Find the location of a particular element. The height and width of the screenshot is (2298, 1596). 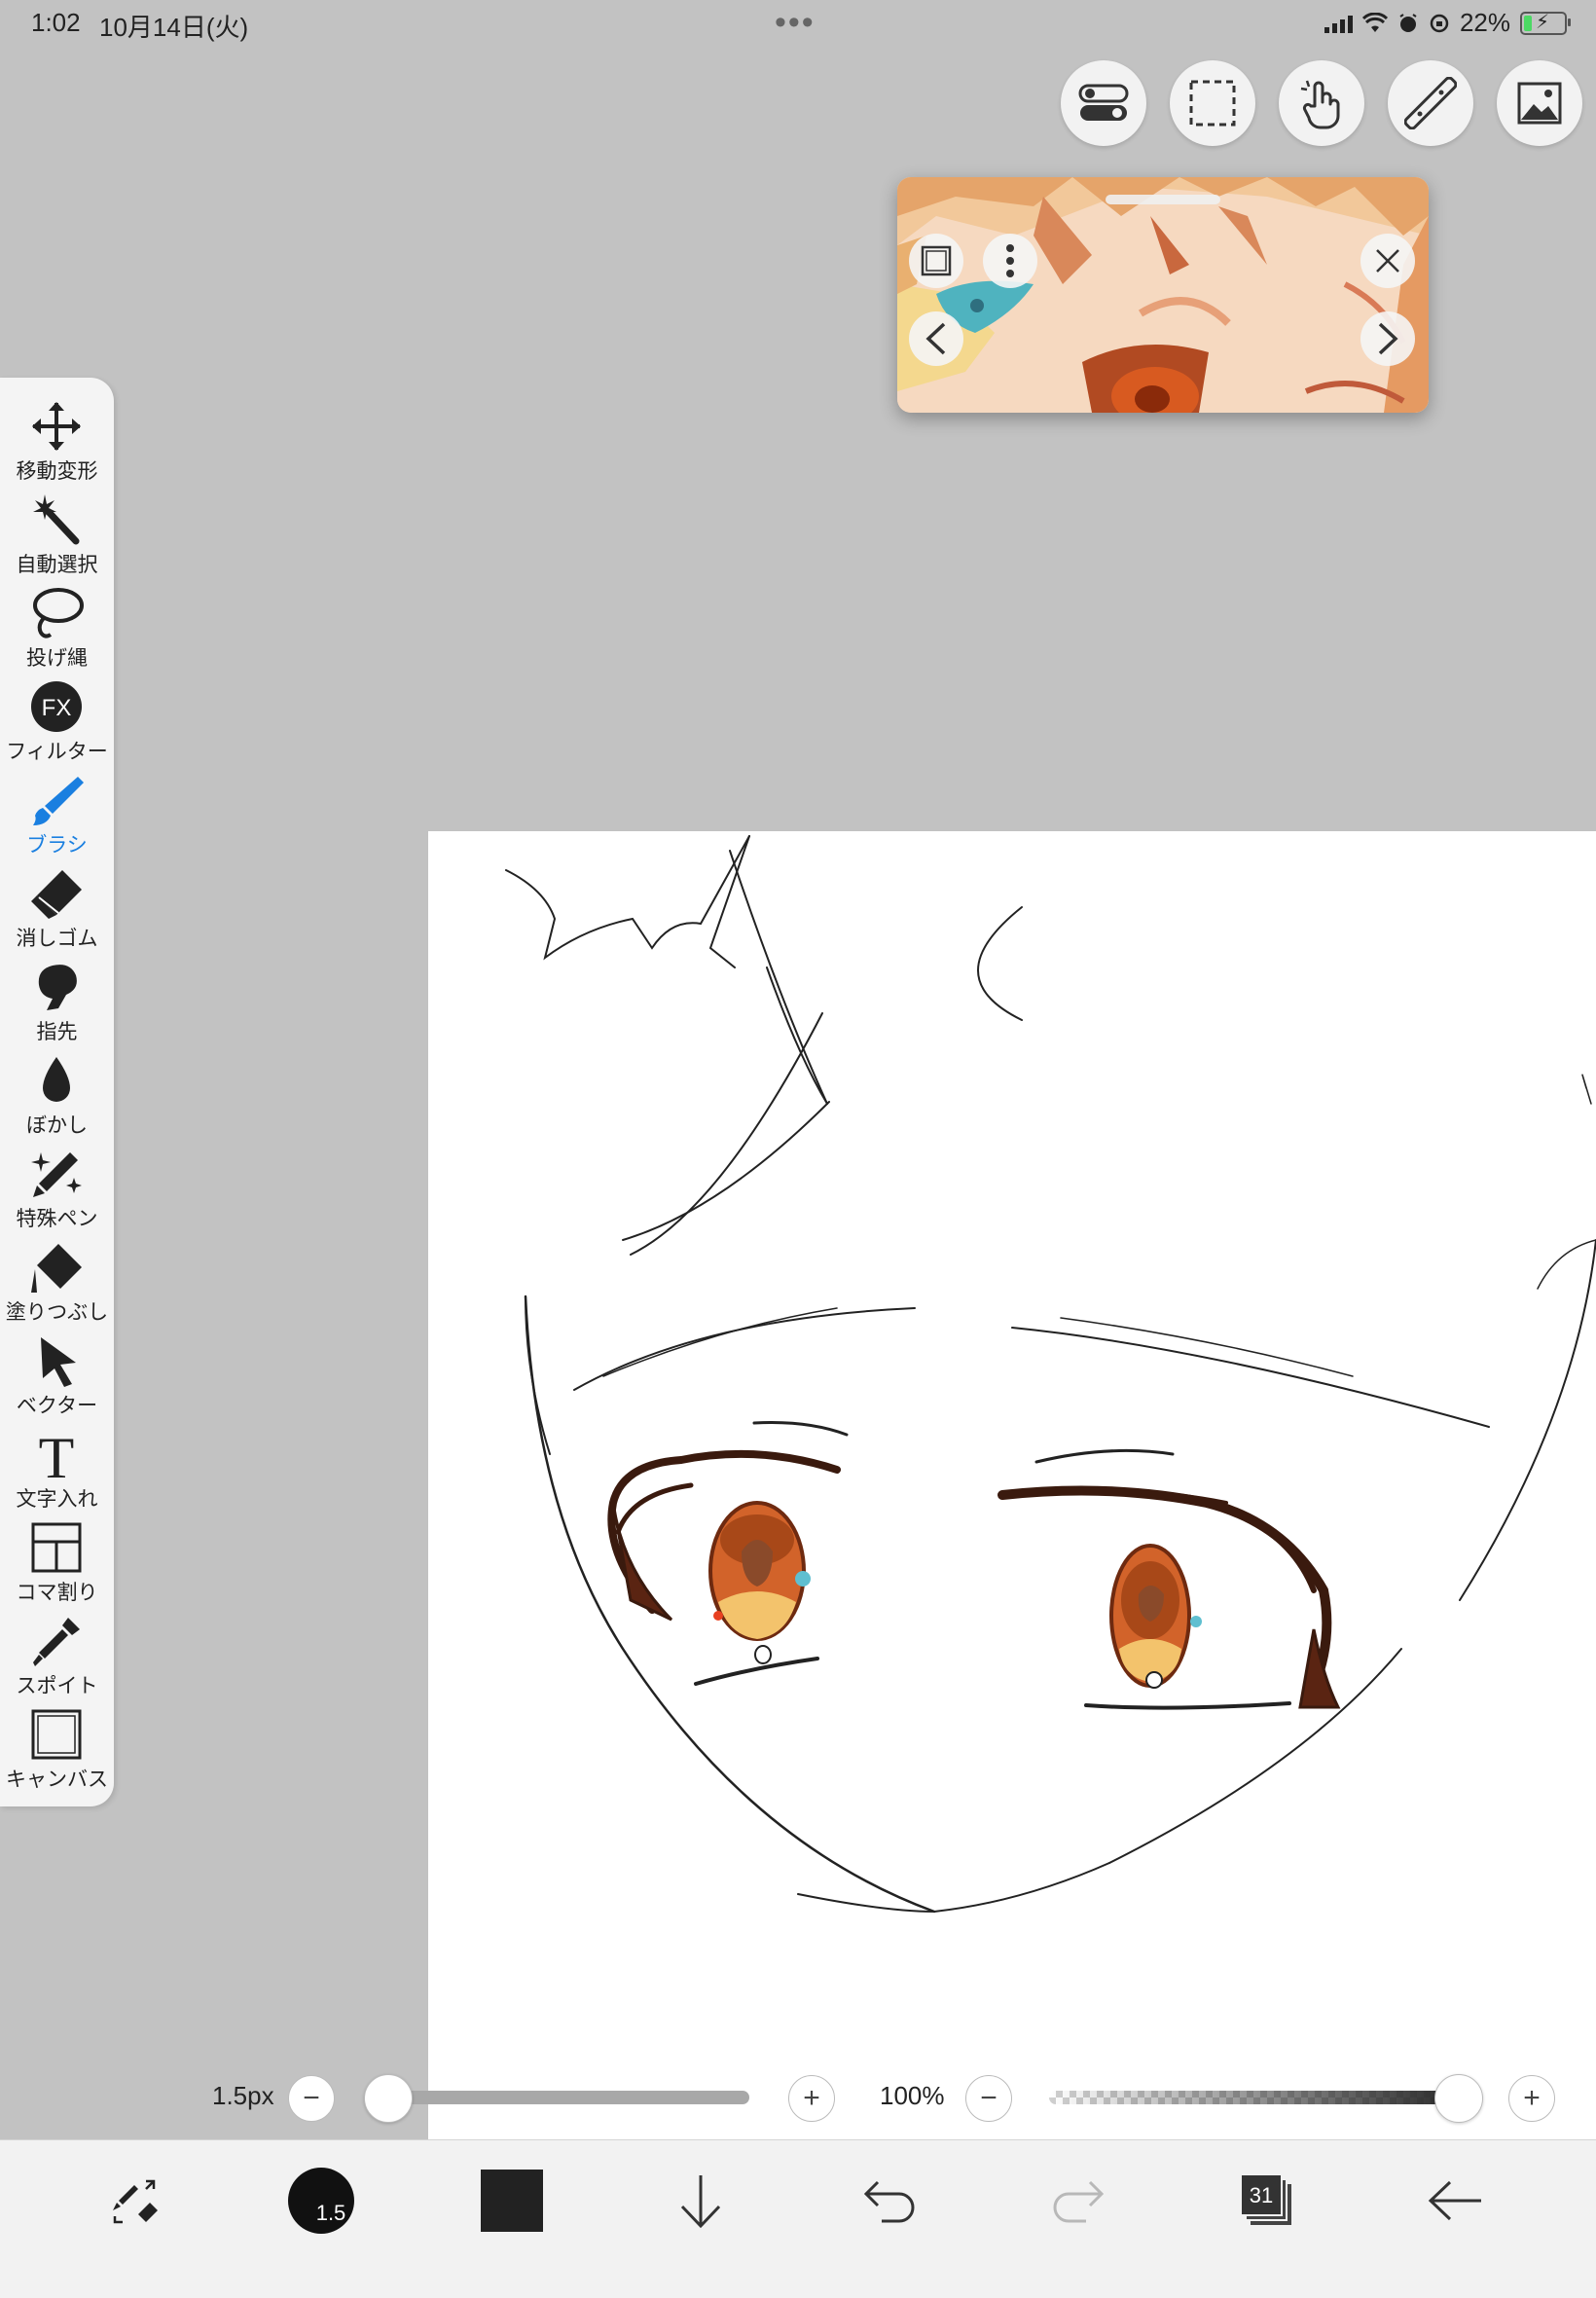

bottom-toolbar: 1.5 31 is located at coordinates (798, 2218).